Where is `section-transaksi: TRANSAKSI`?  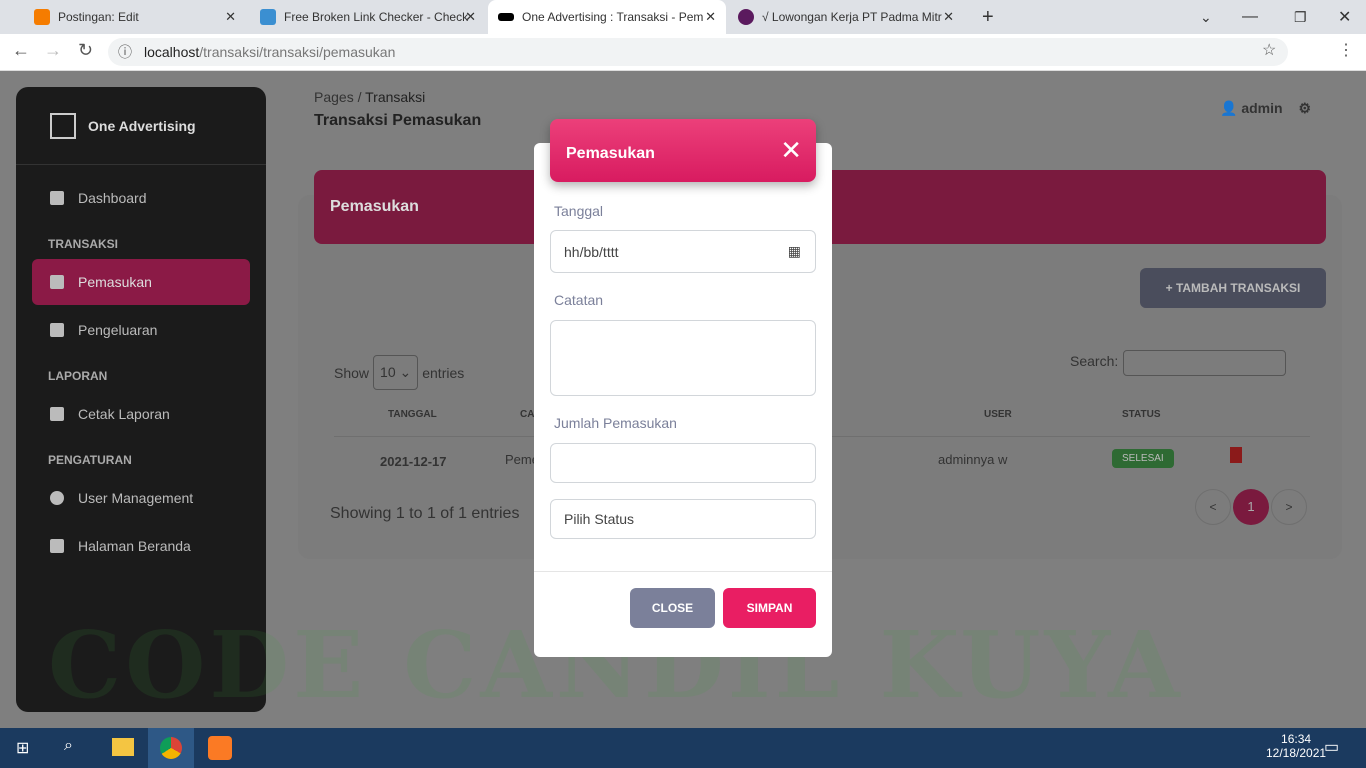 section-transaksi: TRANSAKSI is located at coordinates (83, 244).